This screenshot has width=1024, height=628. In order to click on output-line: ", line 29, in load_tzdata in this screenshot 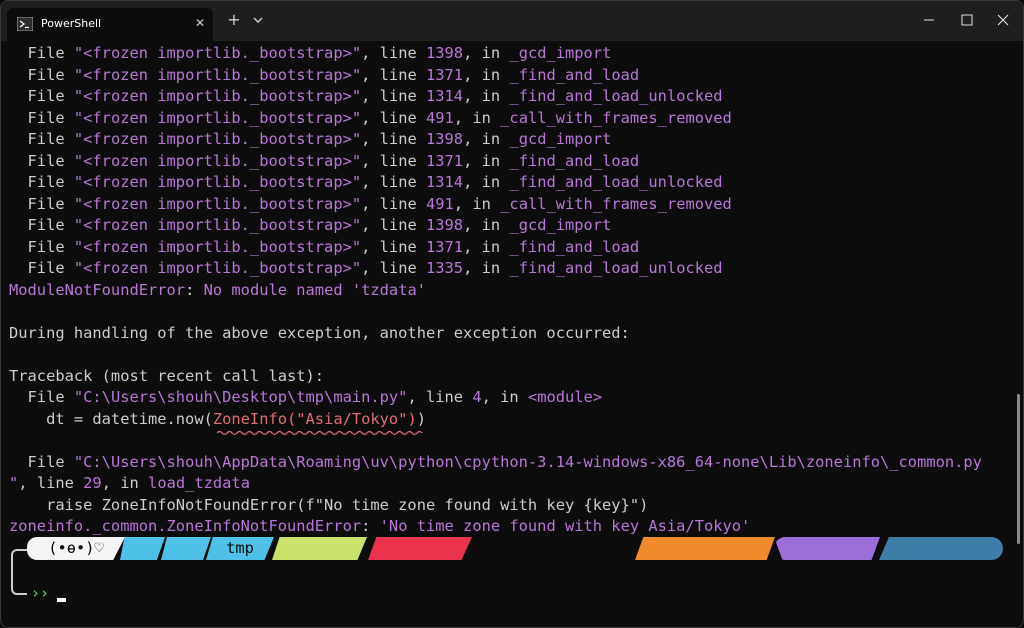, I will do `click(129, 483)`.